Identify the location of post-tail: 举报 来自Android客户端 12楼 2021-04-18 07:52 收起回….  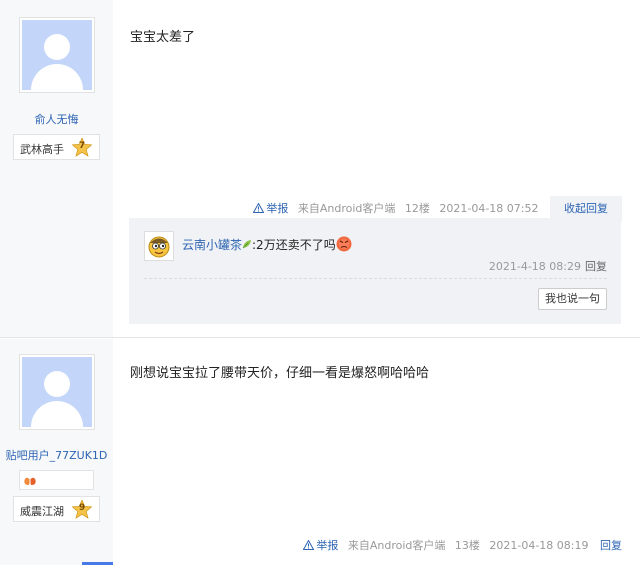
(437, 209).